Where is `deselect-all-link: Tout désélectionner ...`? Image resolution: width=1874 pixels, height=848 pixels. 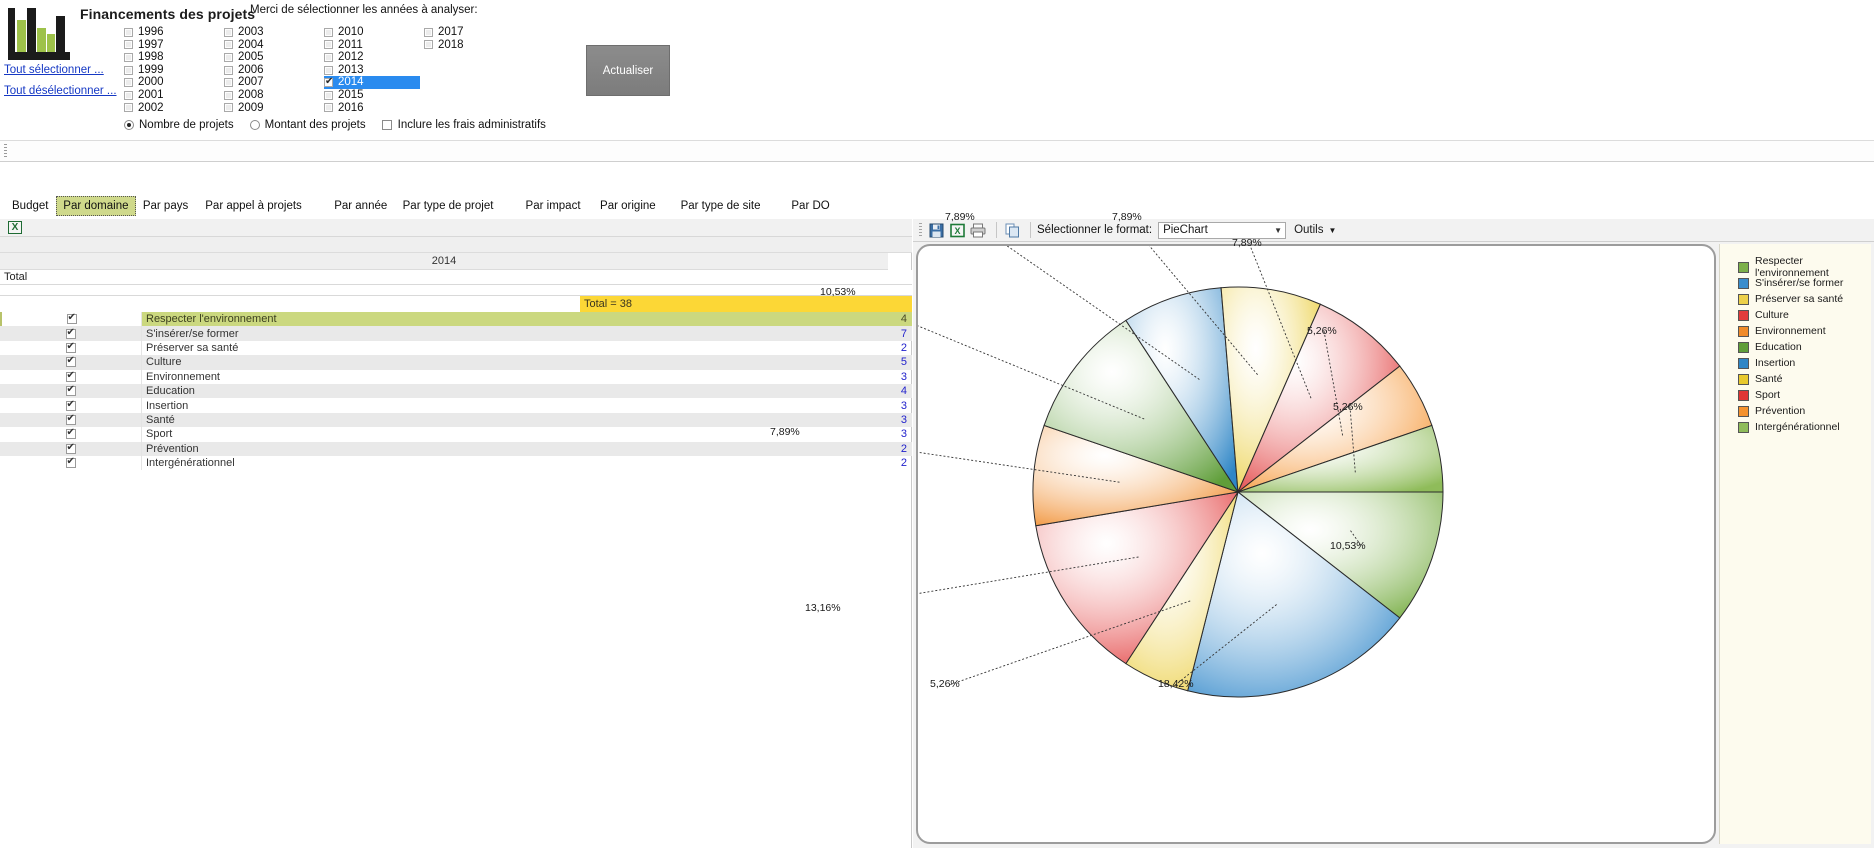 deselect-all-link: Tout désélectionner ... is located at coordinates (60, 91).